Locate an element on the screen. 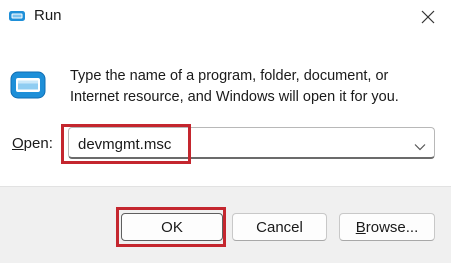  browse-mnemonic: B is located at coordinates (360, 227).